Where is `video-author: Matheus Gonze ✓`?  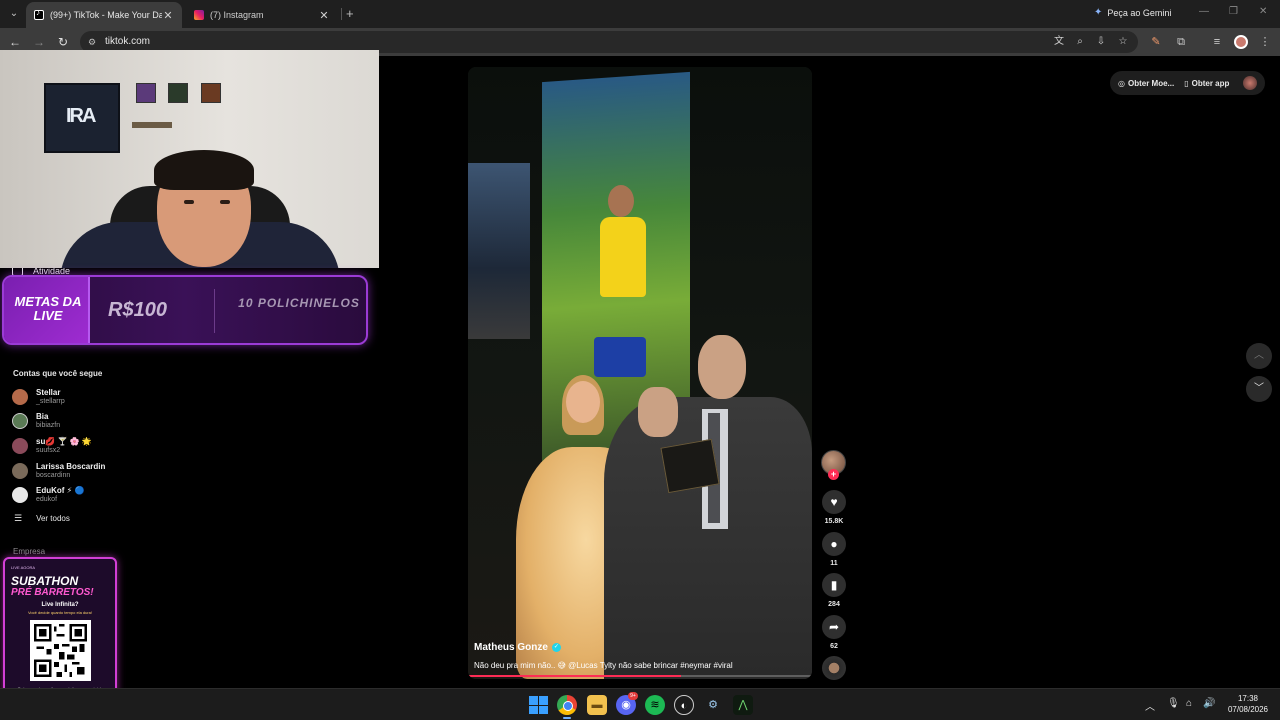
video-author: Matheus Gonze ✓ is located at coordinates (517, 647).